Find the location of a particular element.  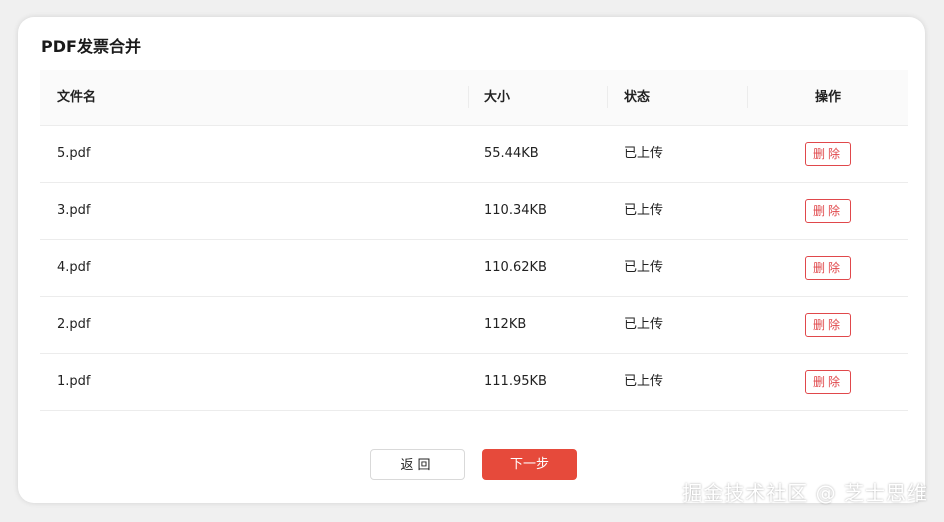

table-row: 2.pdf 112KB 已上传 删除 is located at coordinates (474, 325).